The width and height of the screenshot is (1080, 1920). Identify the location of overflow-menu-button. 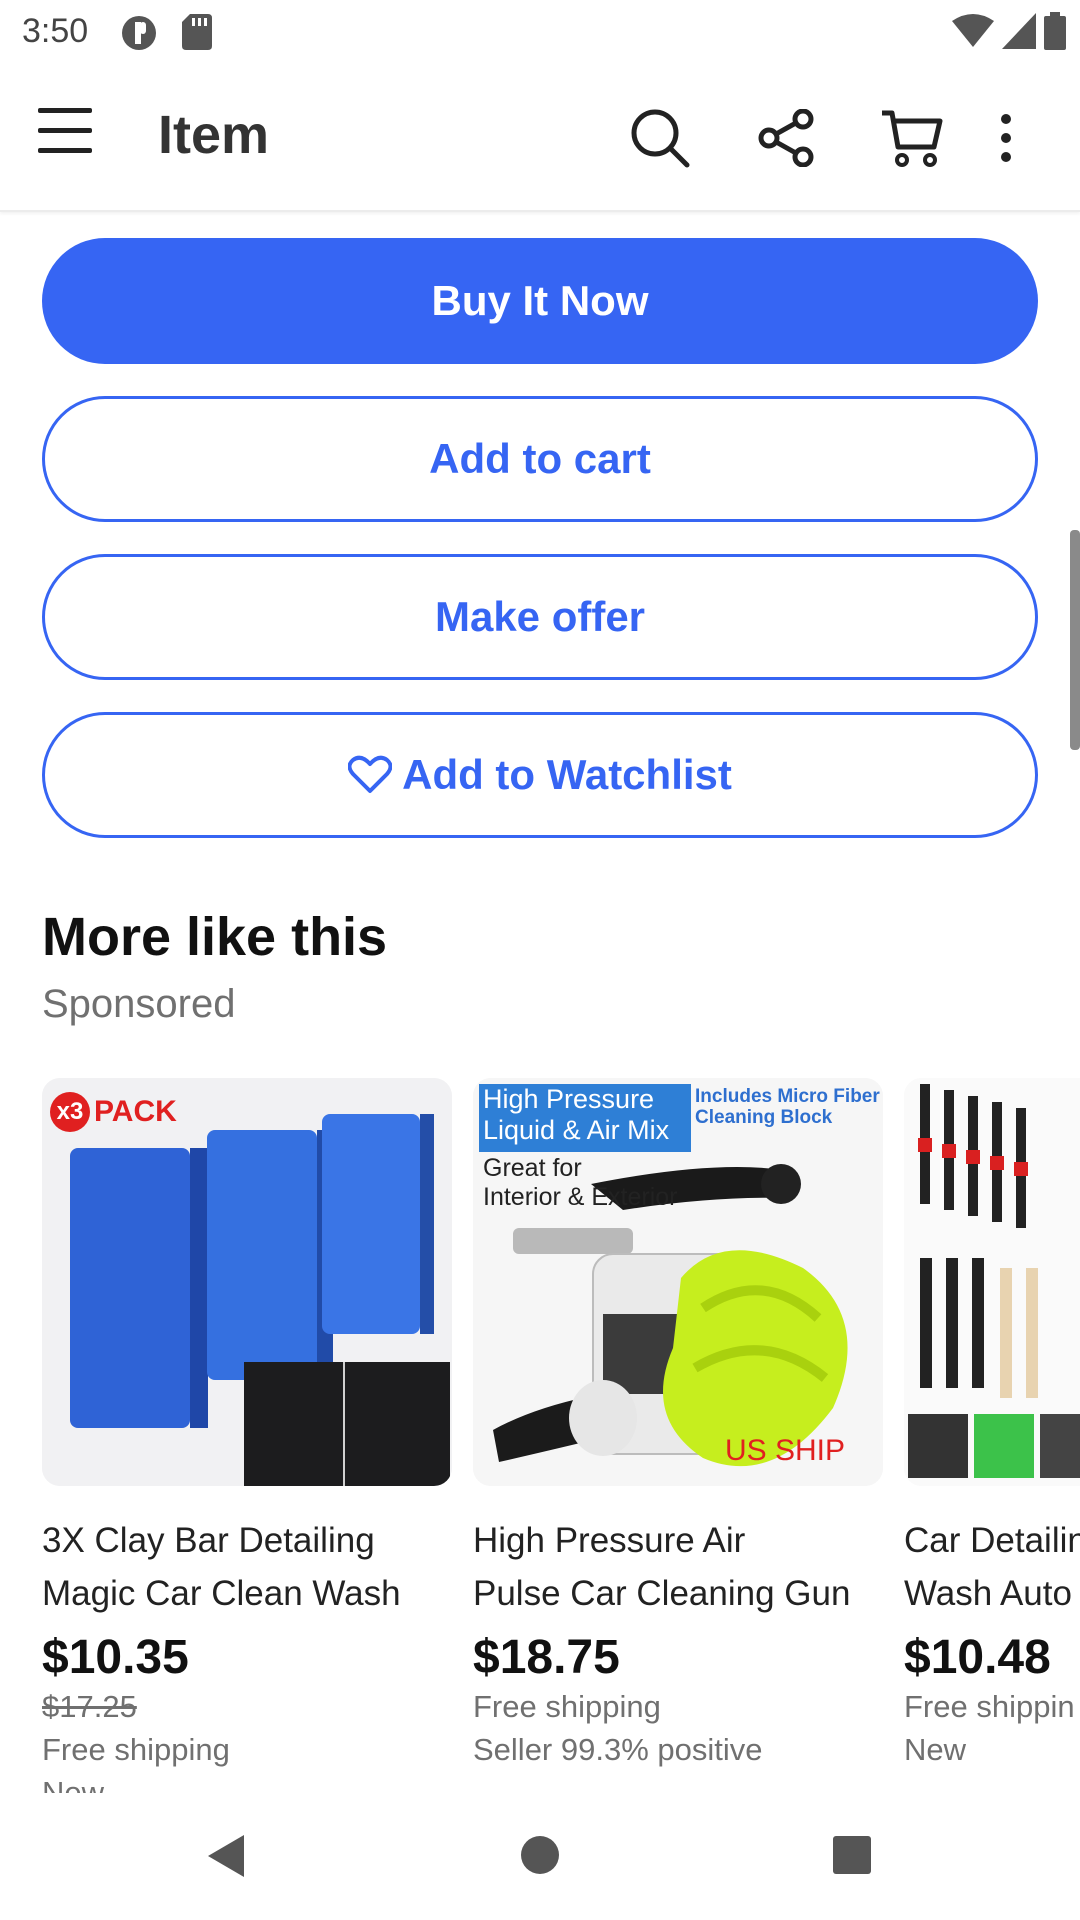
(1006, 138).